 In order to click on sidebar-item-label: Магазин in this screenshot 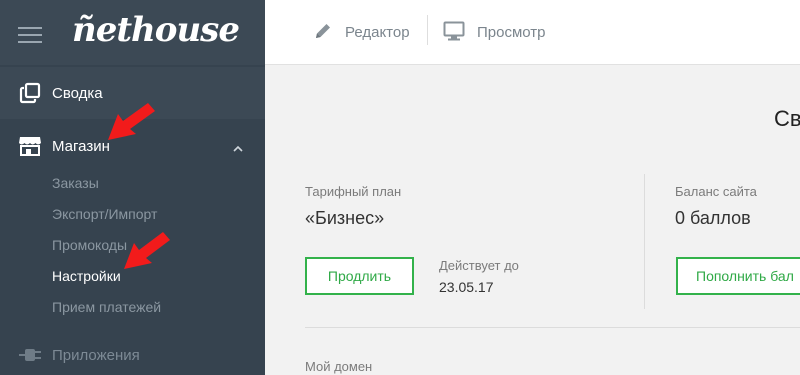, I will do `click(81, 146)`.